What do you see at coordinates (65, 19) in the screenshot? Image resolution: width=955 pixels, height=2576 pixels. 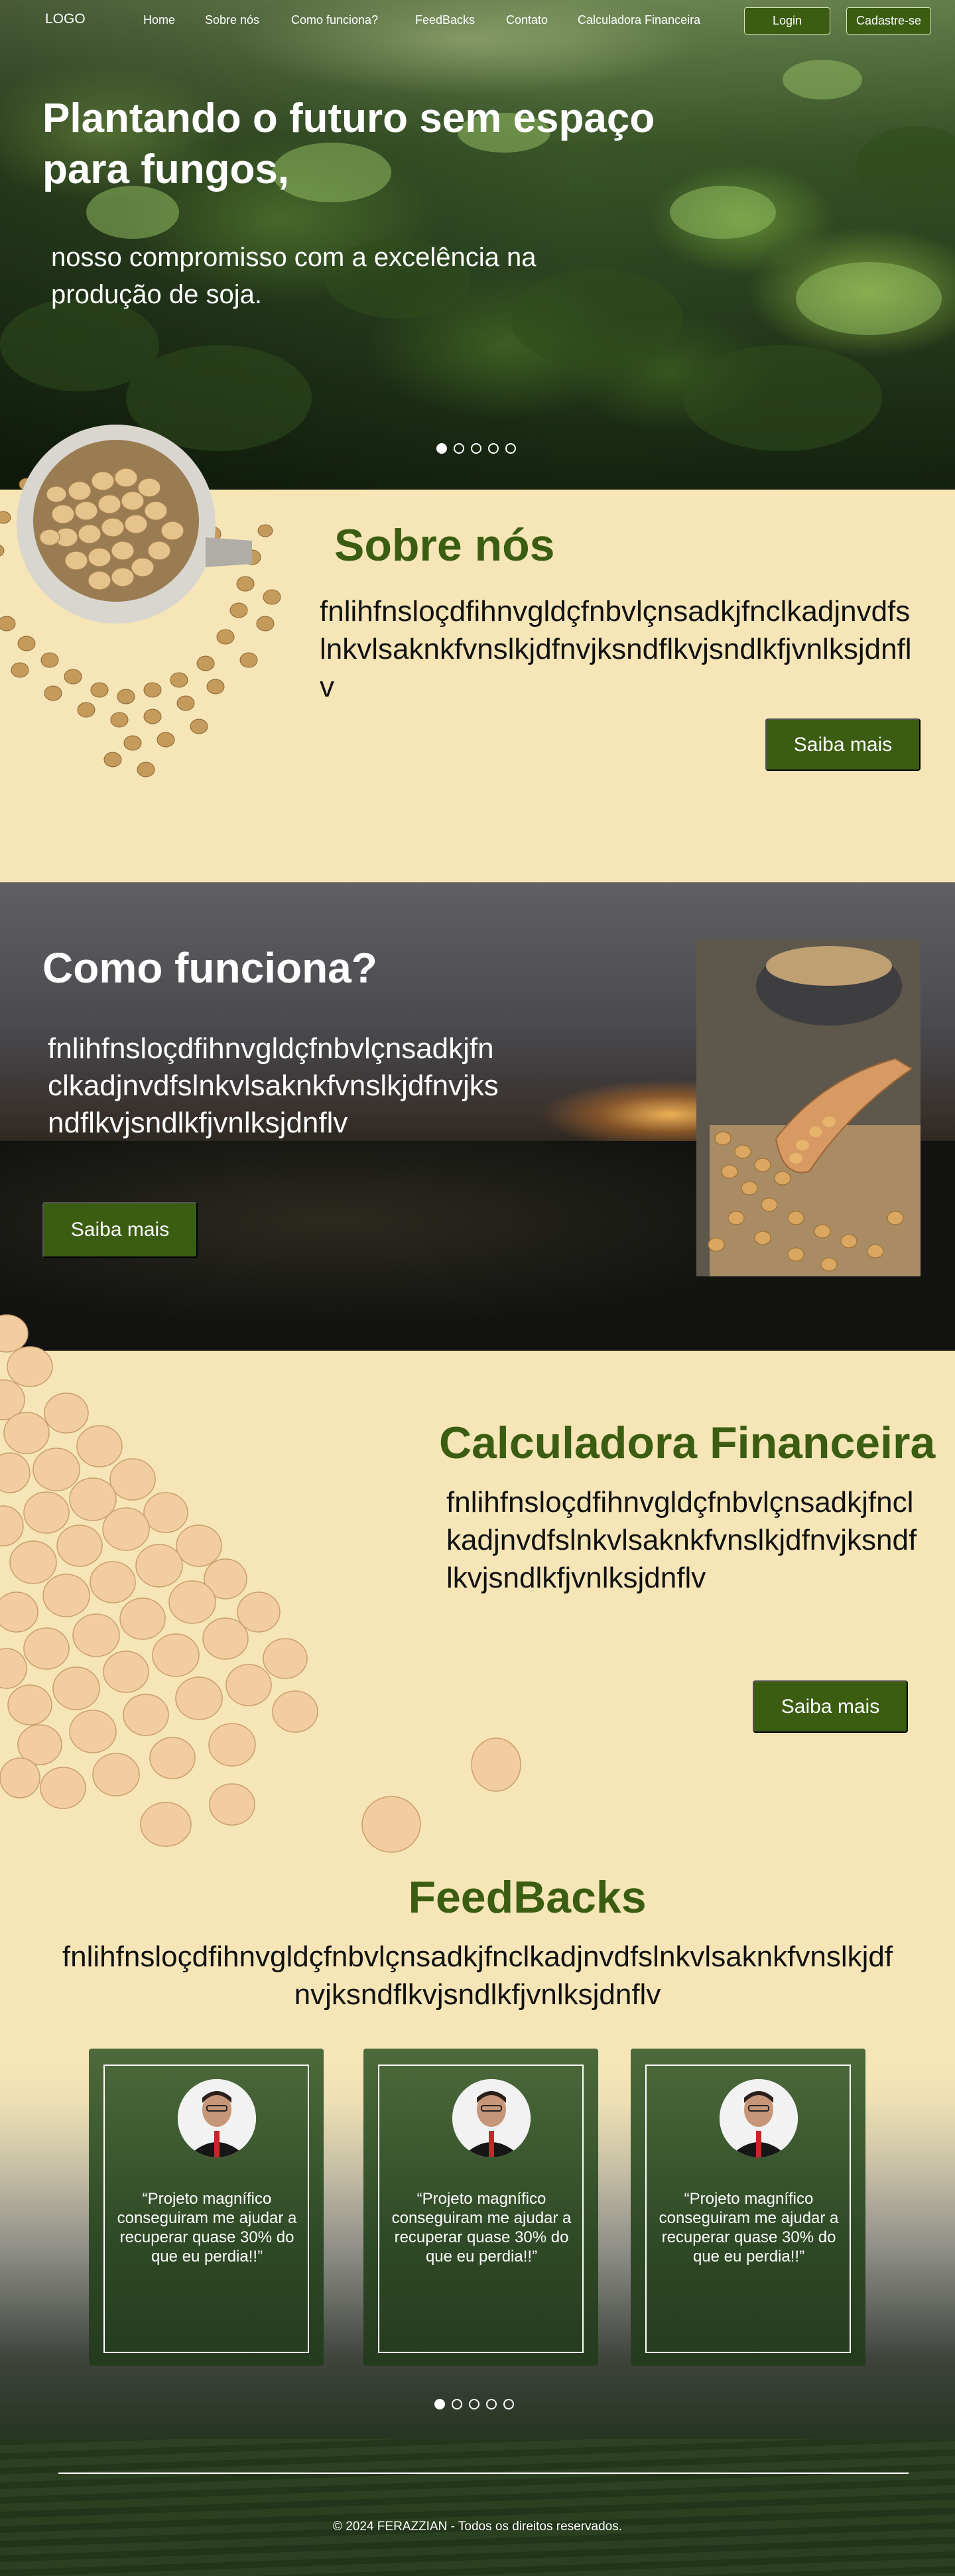 I see `logo: LOGO` at bounding box center [65, 19].